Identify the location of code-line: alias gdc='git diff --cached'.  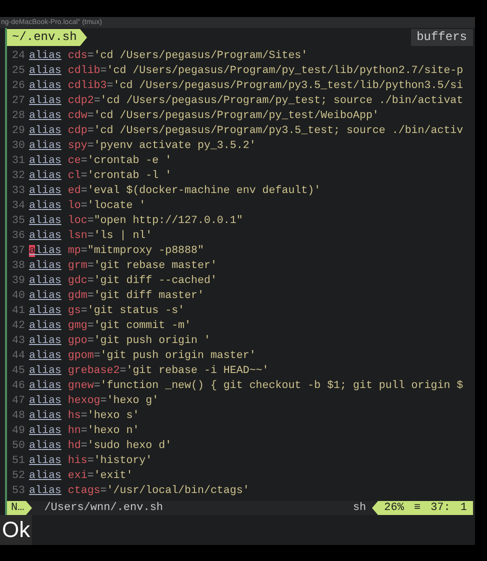
(123, 281).